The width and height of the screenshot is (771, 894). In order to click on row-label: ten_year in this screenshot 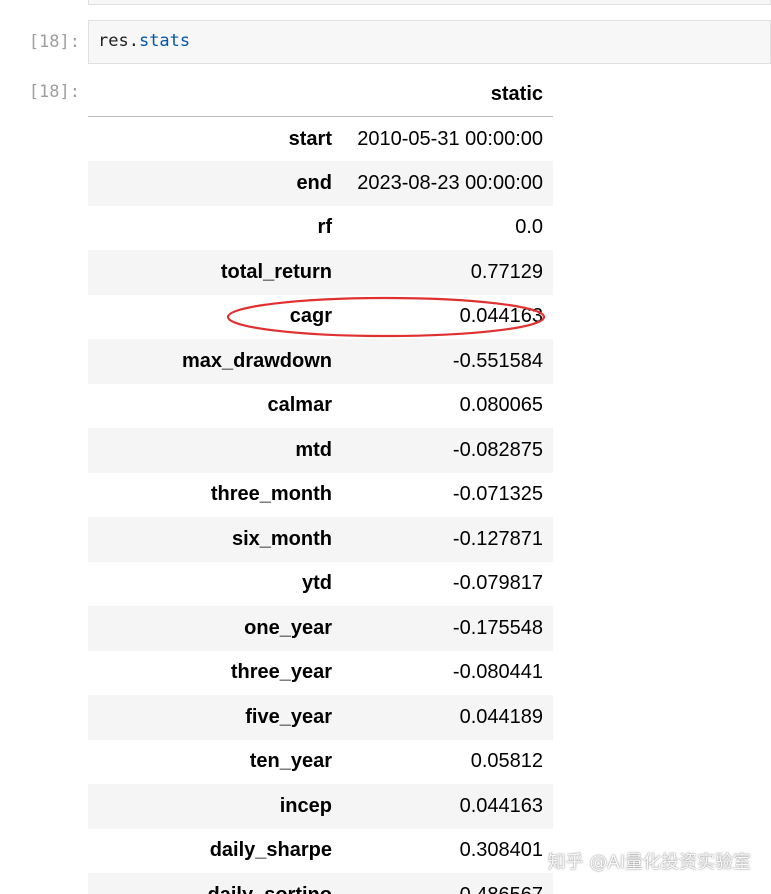, I will do `click(290, 761)`.